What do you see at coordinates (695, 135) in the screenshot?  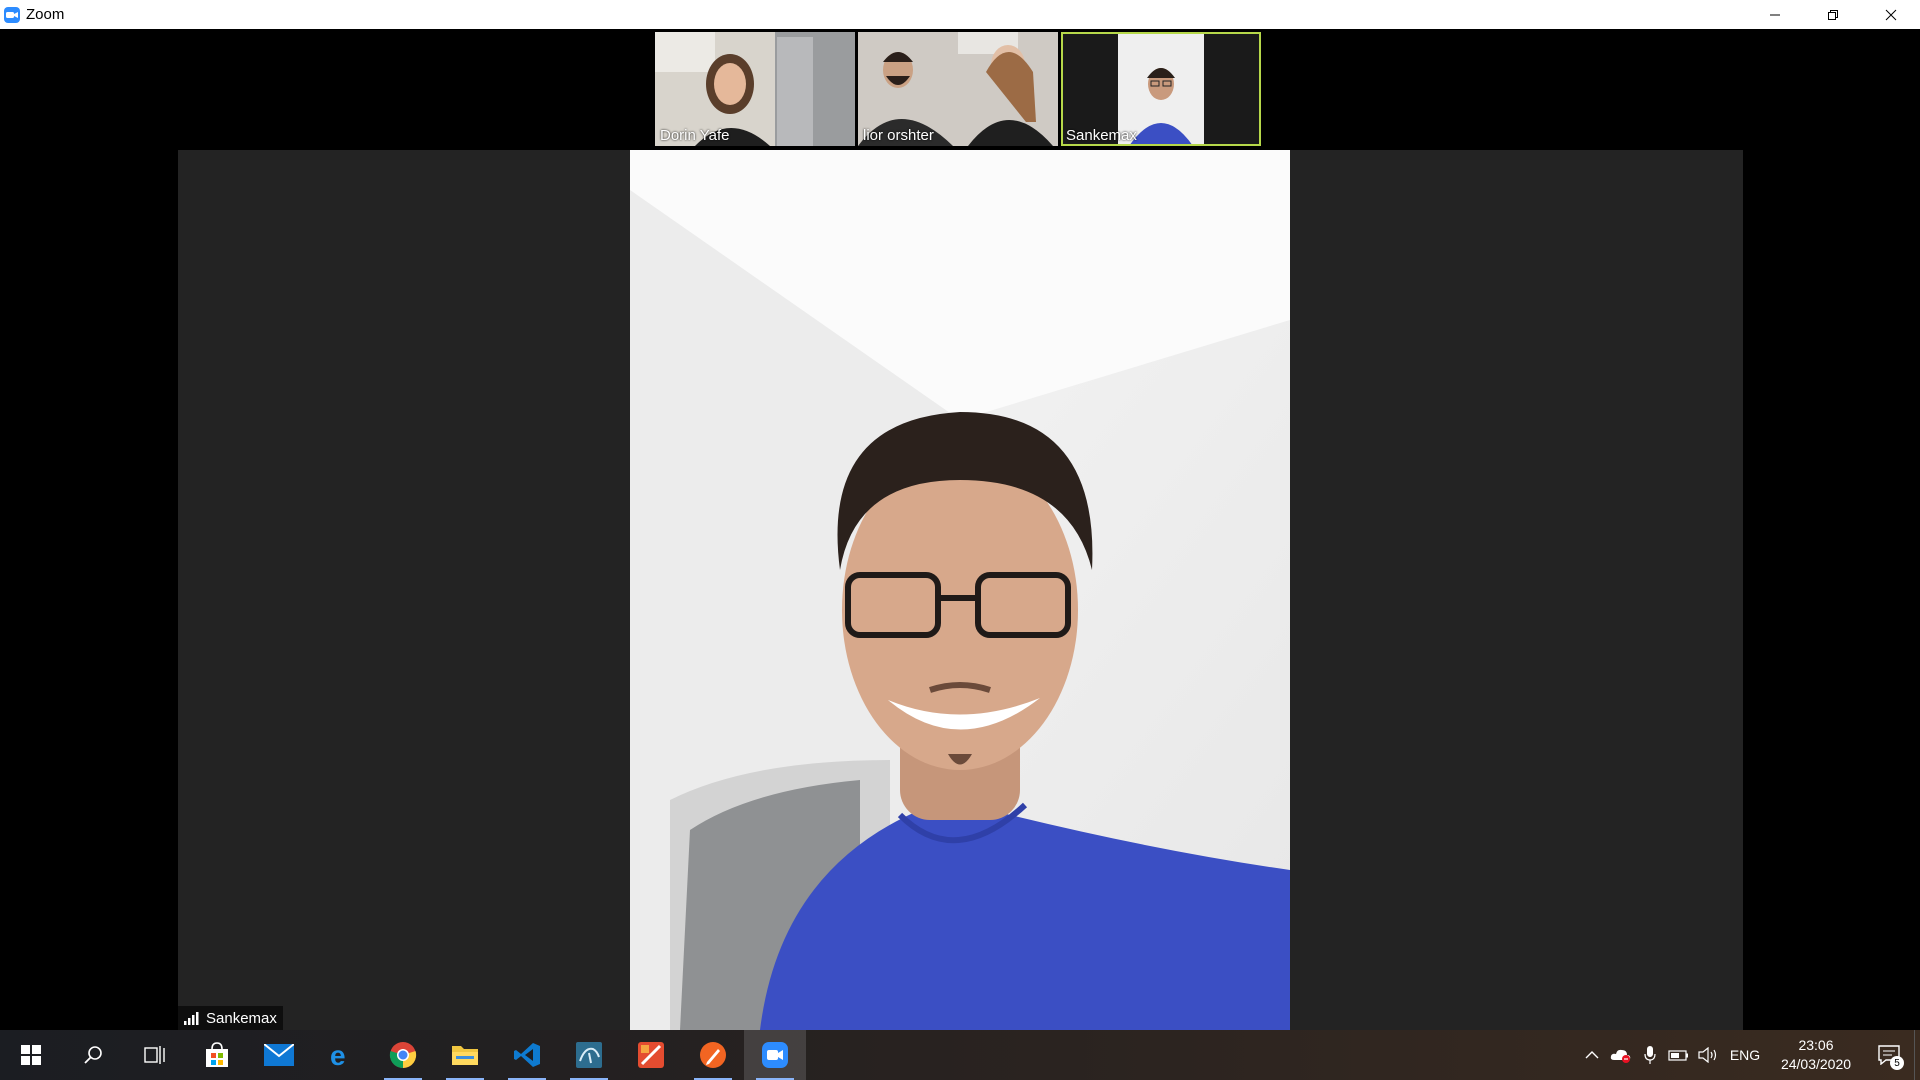 I see `participant-name: Dorin Yafe` at bounding box center [695, 135].